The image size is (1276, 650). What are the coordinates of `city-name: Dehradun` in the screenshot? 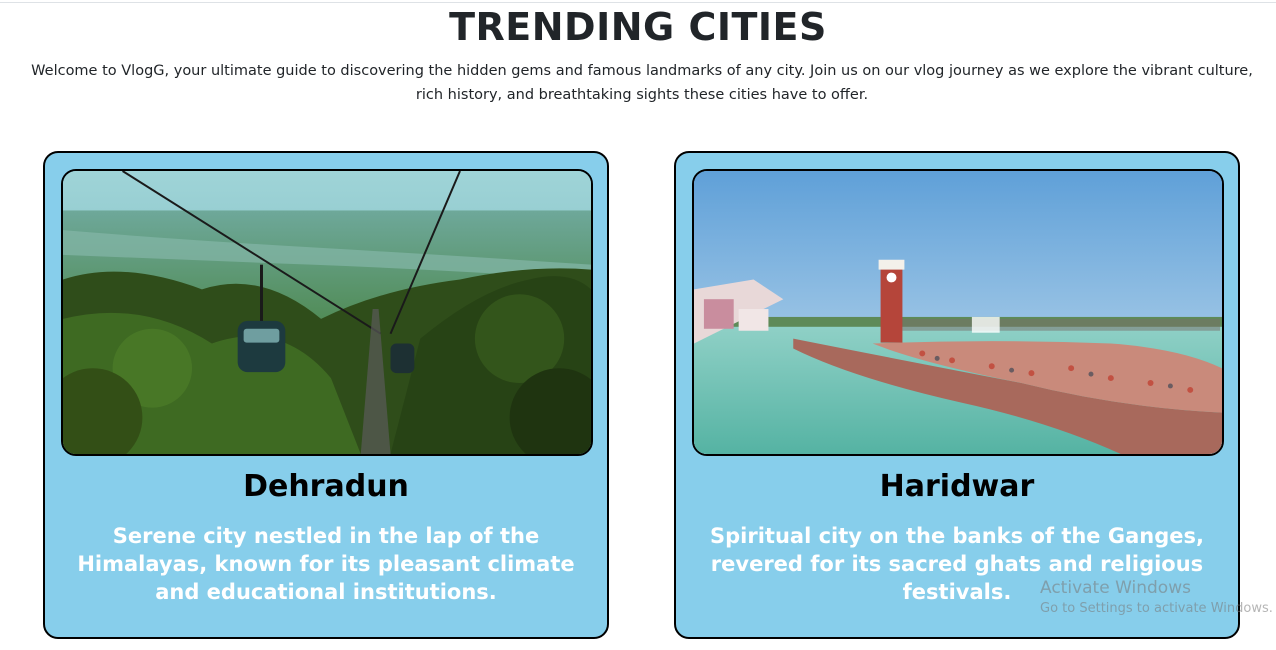 It's located at (326, 486).